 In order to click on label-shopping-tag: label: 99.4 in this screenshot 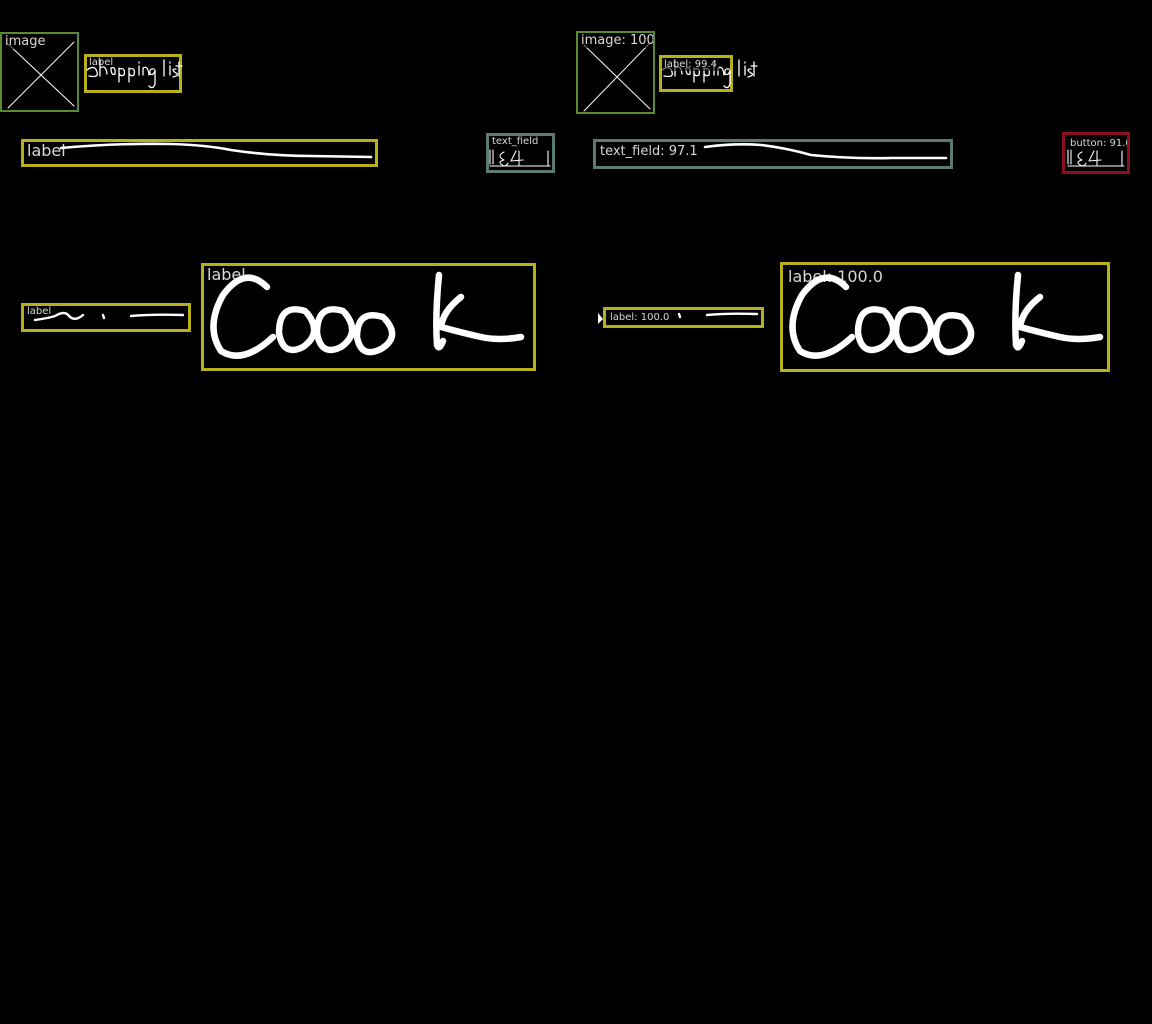, I will do `click(690, 65)`.